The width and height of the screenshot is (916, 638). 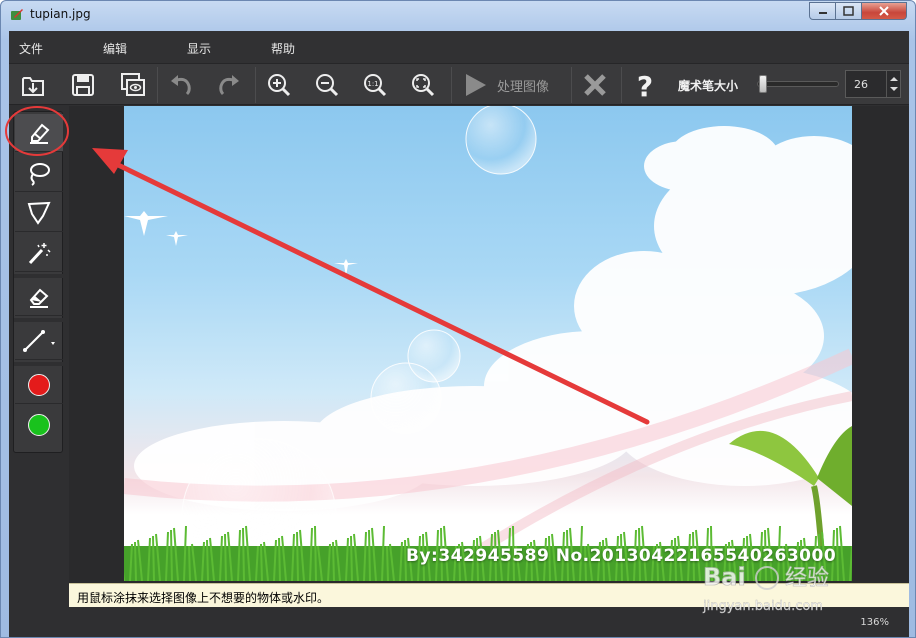 What do you see at coordinates (203, 598) in the screenshot?
I see `hint-text: 用鼠标涂抹来选择图像上不想要的物体或水印。` at bounding box center [203, 598].